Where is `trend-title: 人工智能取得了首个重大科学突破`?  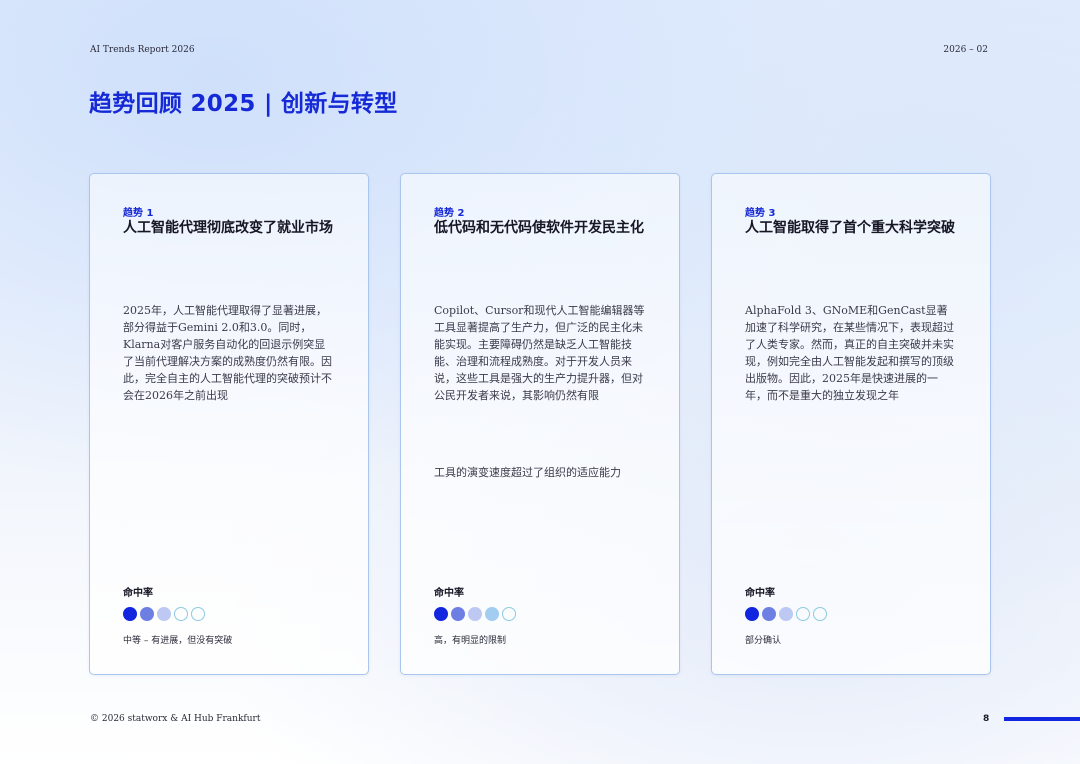
trend-title: 人工智能取得了首个重大科学突破 is located at coordinates (850, 228).